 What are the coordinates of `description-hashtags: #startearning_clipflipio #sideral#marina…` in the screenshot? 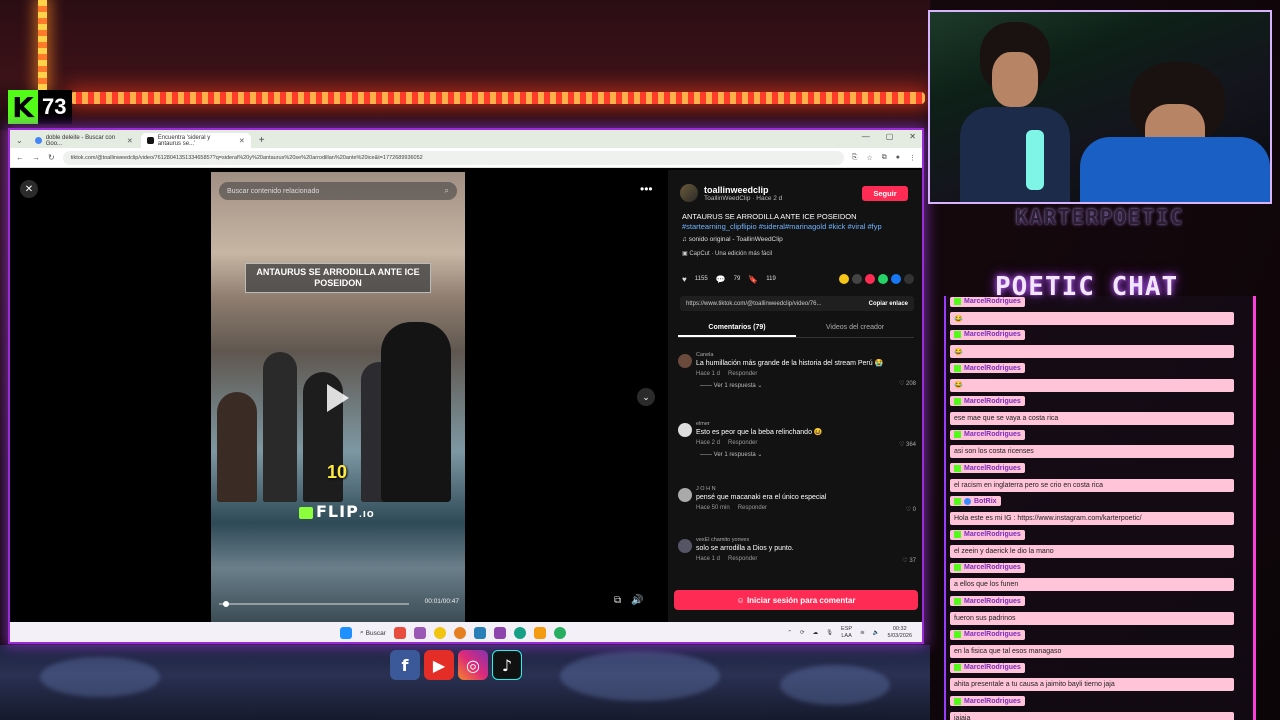 It's located at (798, 227).